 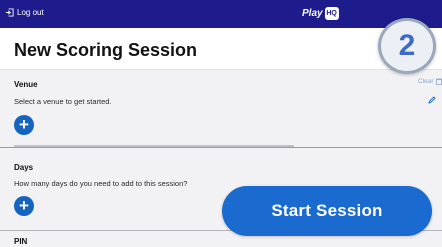 I want to click on step-number-badge: 2, so click(x=407, y=46).